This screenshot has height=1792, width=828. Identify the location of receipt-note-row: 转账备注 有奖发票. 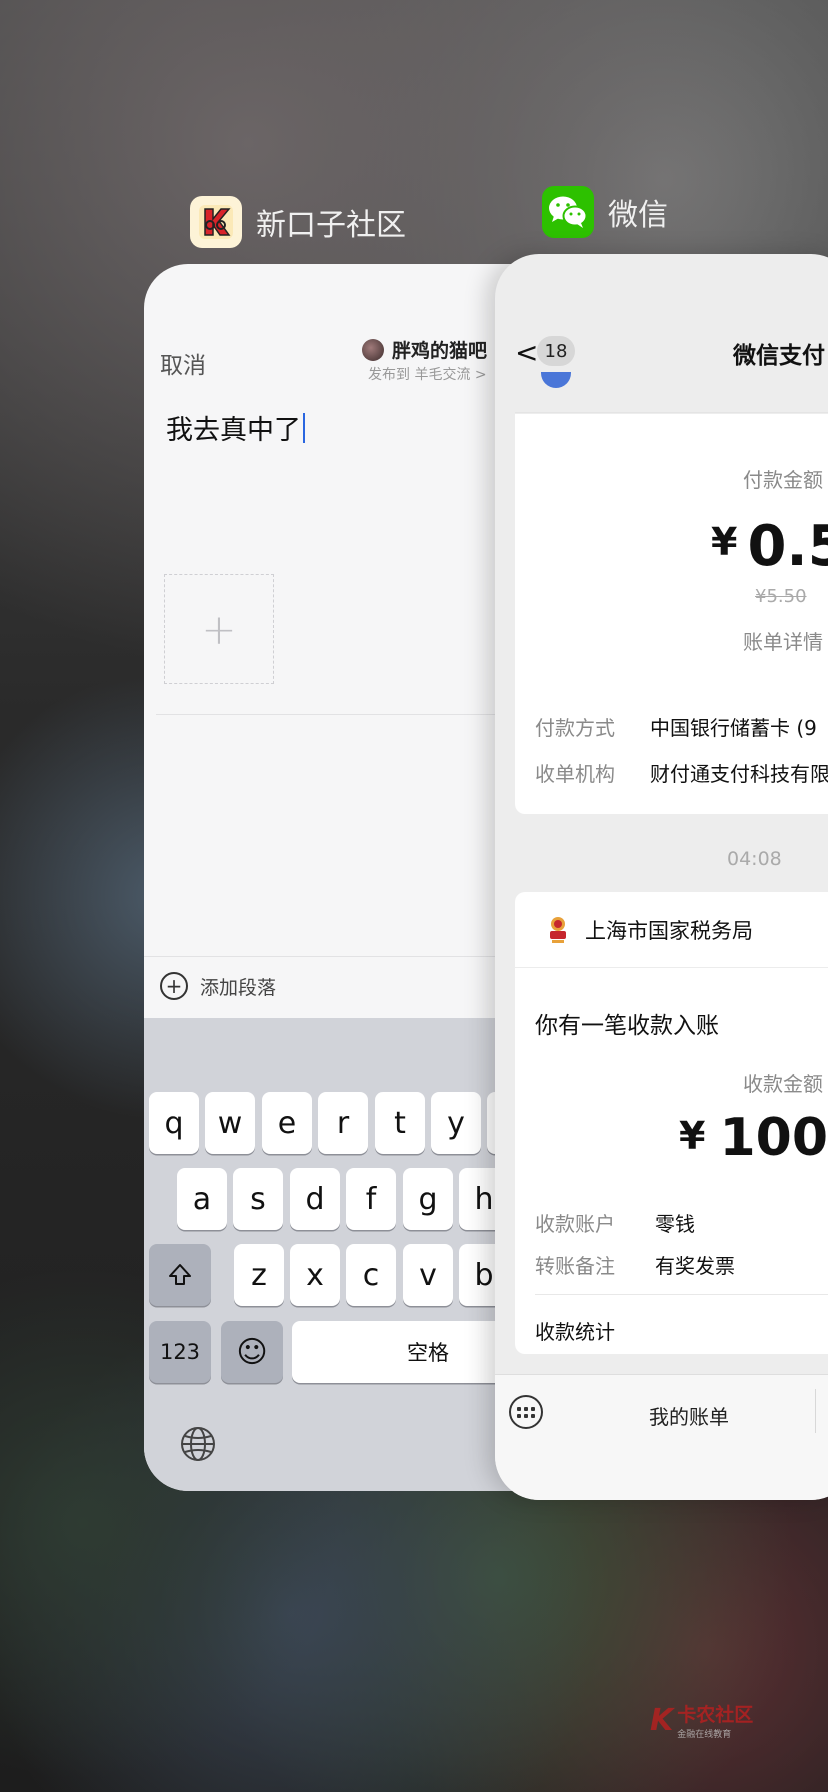
(635, 1264).